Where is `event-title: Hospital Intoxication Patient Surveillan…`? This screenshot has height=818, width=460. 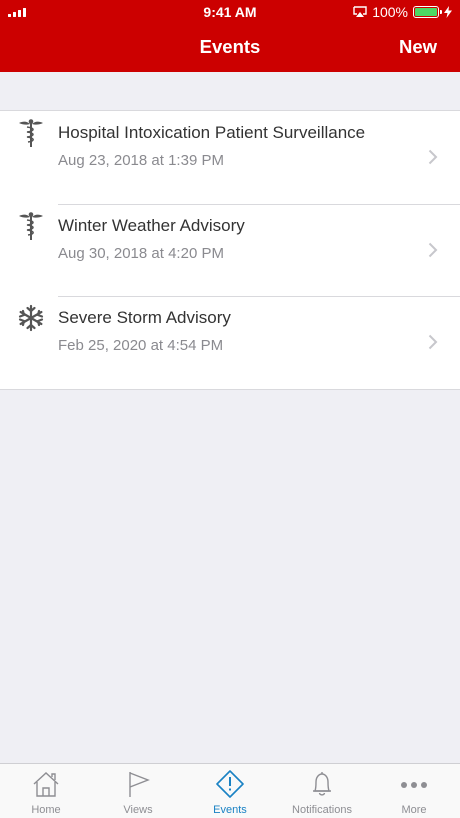 event-title: Hospital Intoxication Patient Surveillan… is located at coordinates (212, 132).